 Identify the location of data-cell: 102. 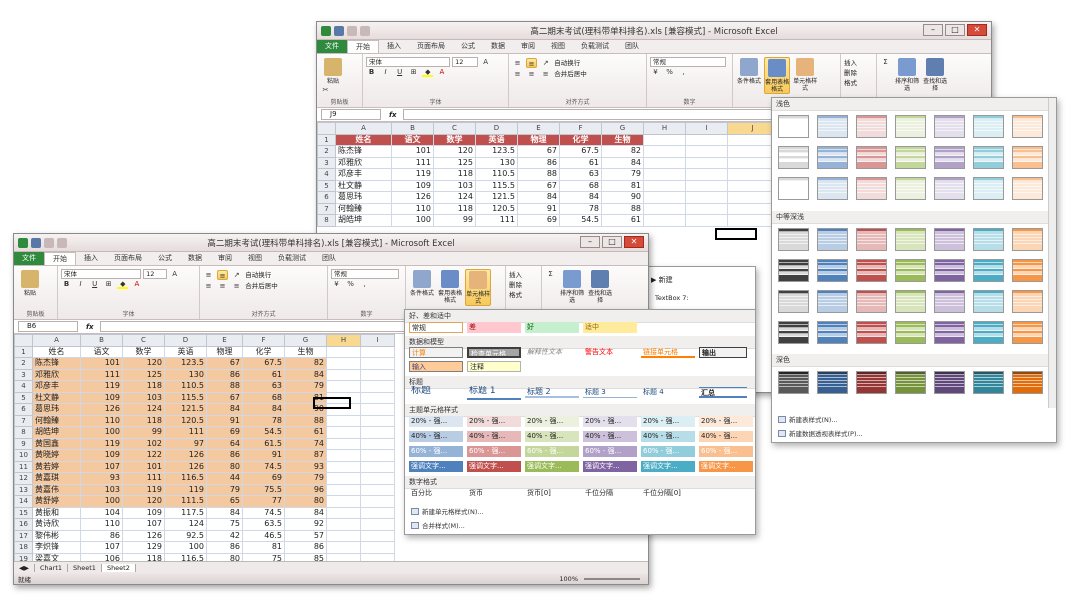
(143, 443).